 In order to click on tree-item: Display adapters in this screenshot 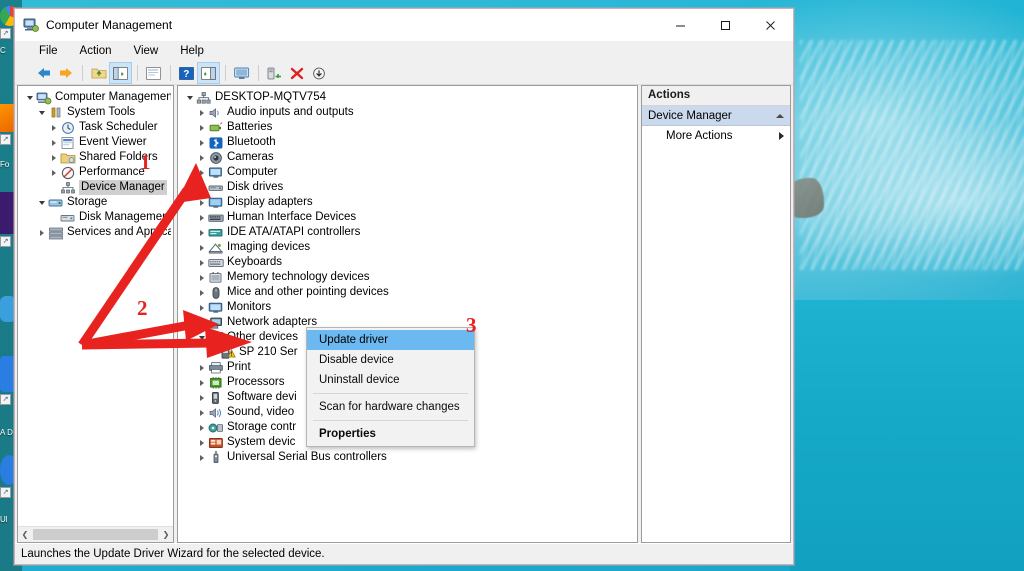, I will do `click(407, 202)`.